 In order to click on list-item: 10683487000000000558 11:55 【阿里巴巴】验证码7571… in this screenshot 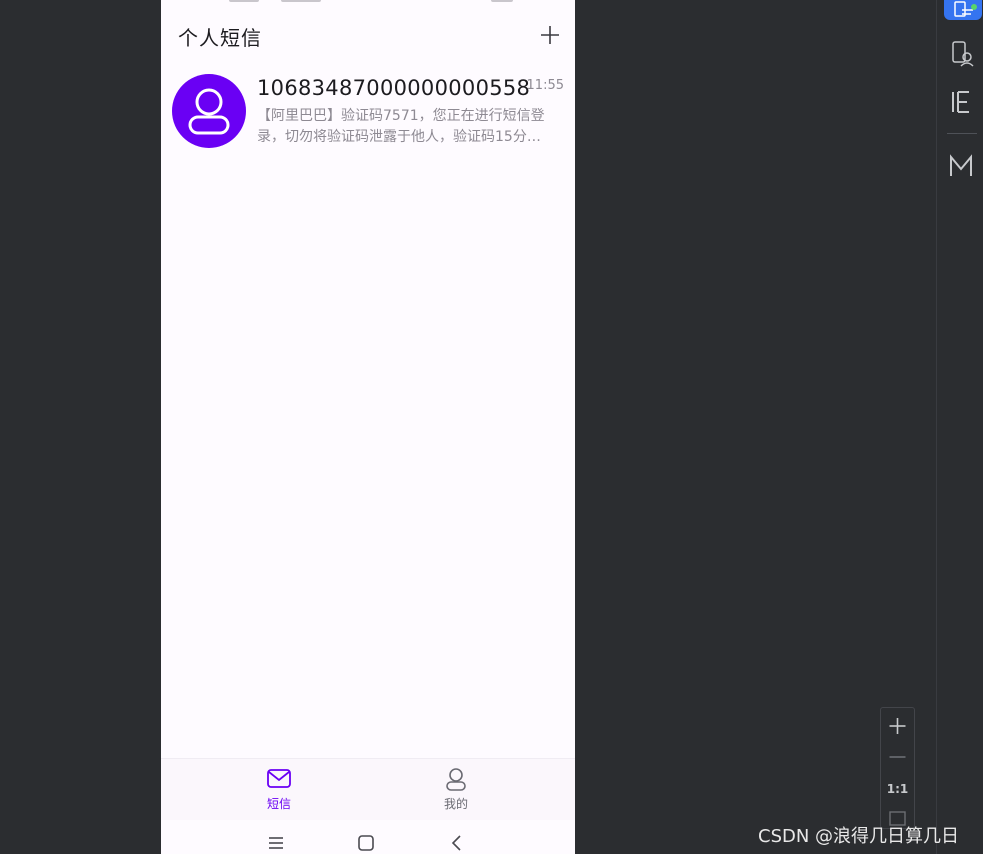, I will do `click(368, 112)`.